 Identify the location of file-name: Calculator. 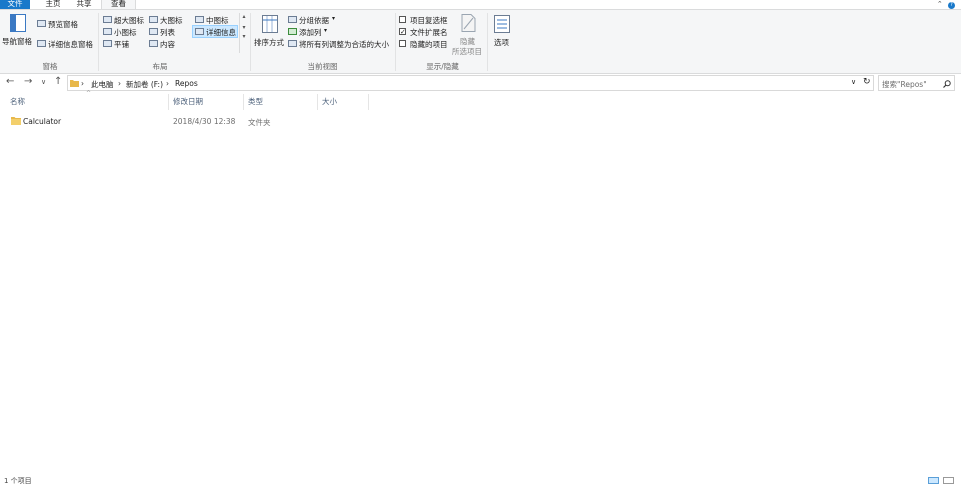
(42, 121).